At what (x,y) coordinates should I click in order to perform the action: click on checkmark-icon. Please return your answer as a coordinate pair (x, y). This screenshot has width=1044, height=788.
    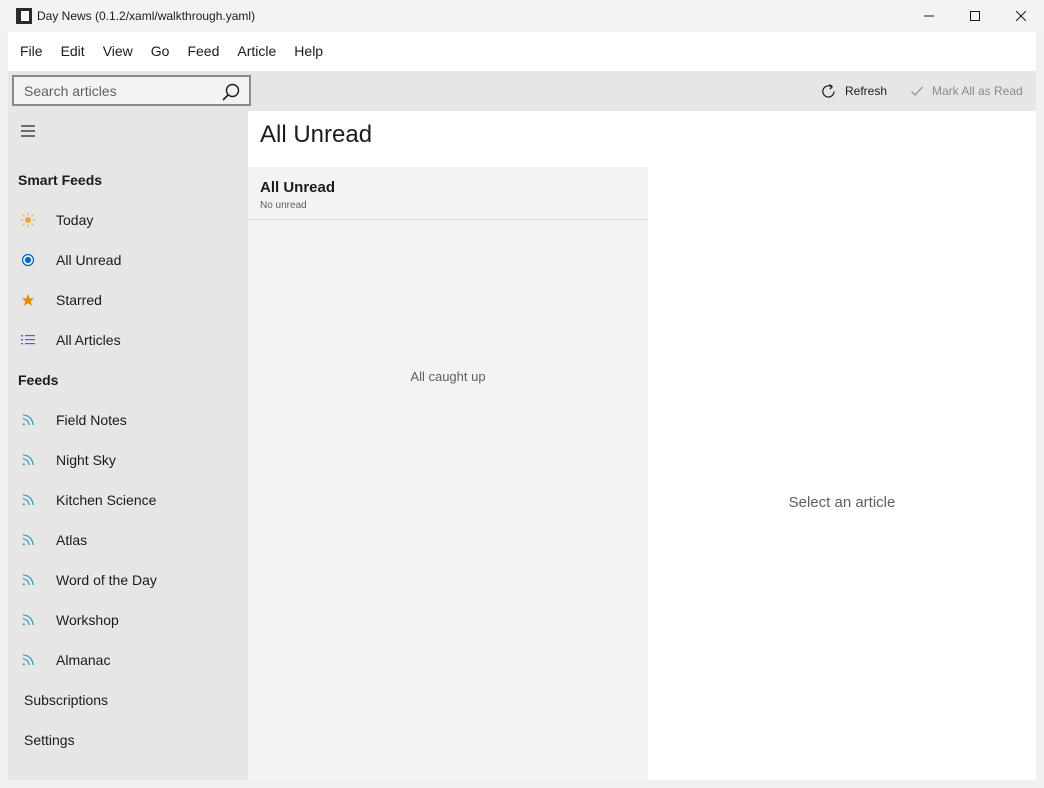
    Looking at the image, I should click on (917, 91).